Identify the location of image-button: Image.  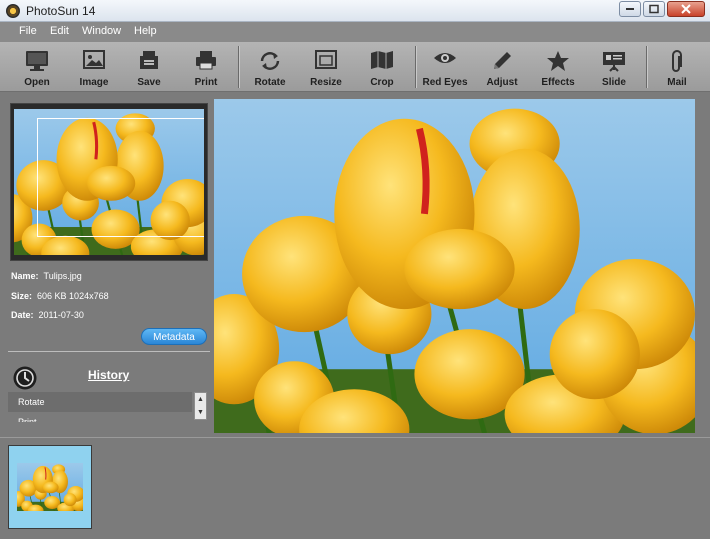
(94, 67).